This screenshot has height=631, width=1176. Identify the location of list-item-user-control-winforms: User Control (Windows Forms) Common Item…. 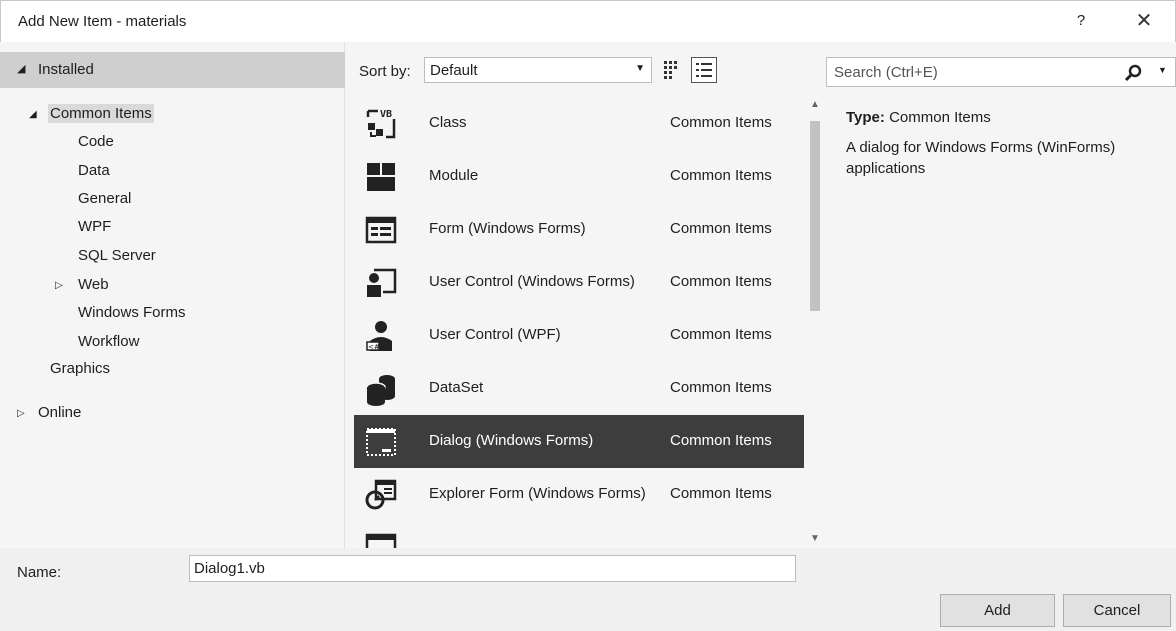
(579, 282).